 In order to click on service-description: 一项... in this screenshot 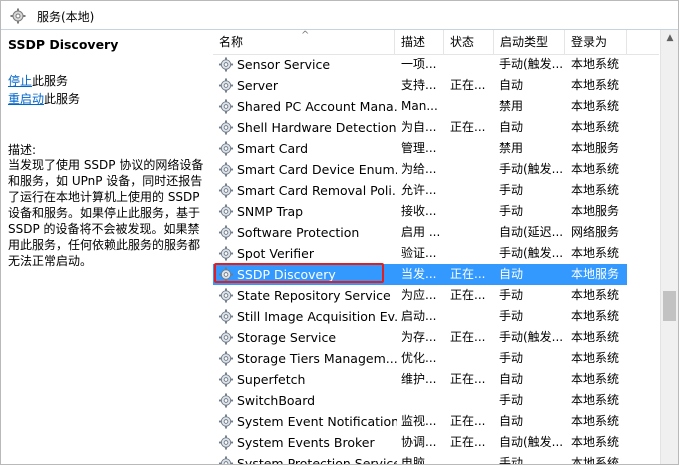, I will do `click(419, 64)`.